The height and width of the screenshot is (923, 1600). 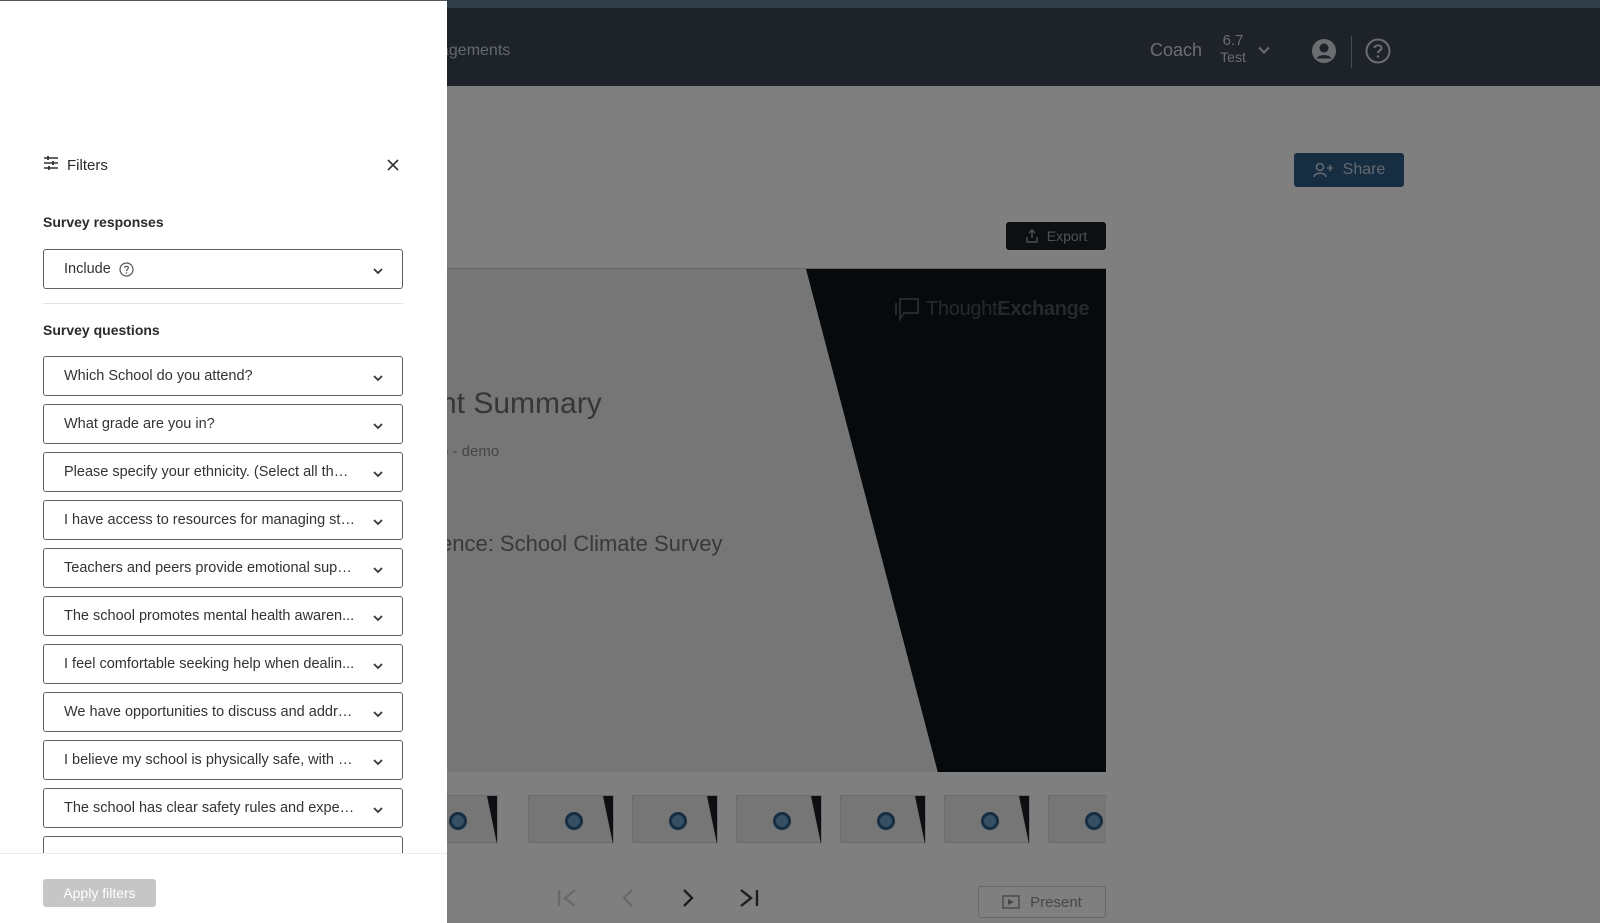 What do you see at coordinates (393, 165) in the screenshot?
I see `close-icon` at bounding box center [393, 165].